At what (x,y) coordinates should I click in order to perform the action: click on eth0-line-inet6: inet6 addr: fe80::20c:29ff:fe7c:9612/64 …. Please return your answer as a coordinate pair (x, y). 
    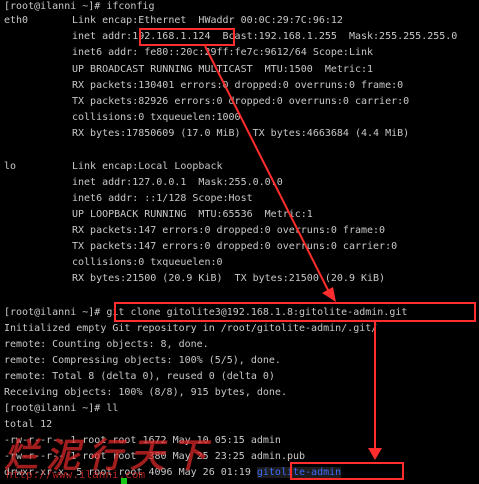
    Looking at the image, I should click on (223, 52).